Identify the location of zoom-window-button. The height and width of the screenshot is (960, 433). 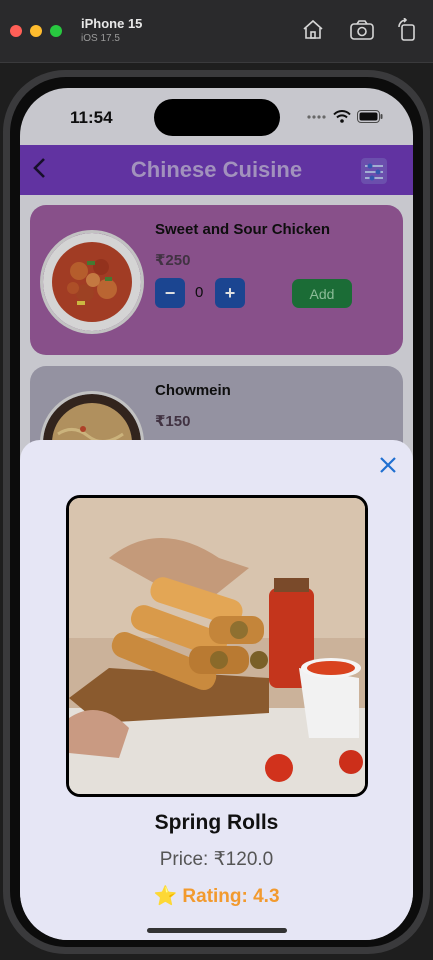
(56, 31).